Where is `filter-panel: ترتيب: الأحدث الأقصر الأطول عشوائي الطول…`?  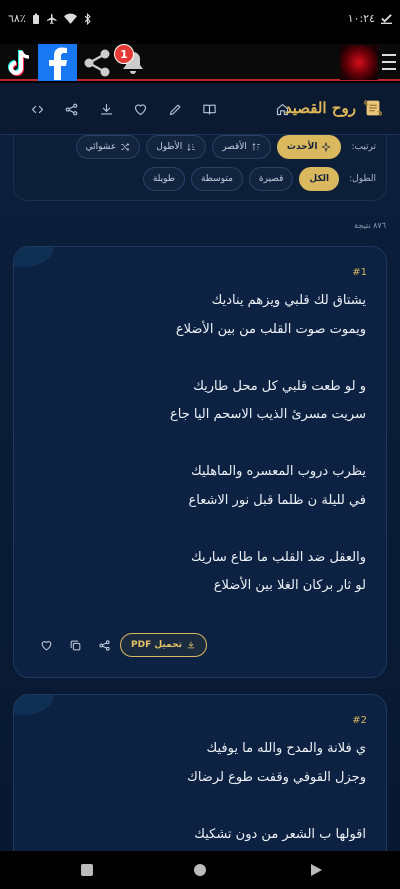
filter-panel: ترتيب: الأحدث الأقصر الأطول عشوائي الطول… is located at coordinates (200, 168).